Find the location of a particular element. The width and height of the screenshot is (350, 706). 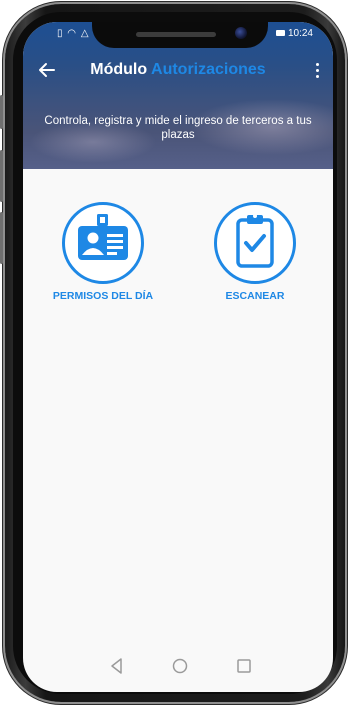

alert-icon: △ is located at coordinates (85, 33).